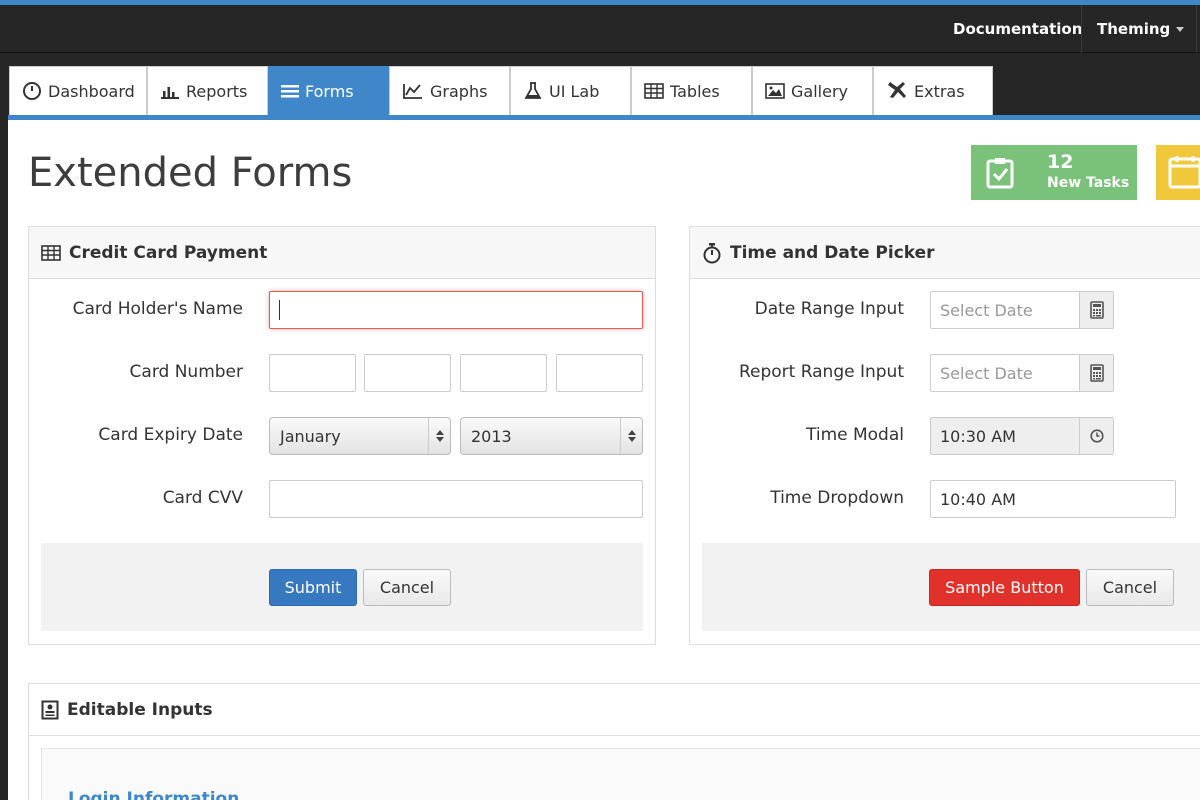 Image resolution: width=1200 pixels, height=800 pixels. Describe the element at coordinates (695, 91) in the screenshot. I see `tab-label: Tables` at that location.